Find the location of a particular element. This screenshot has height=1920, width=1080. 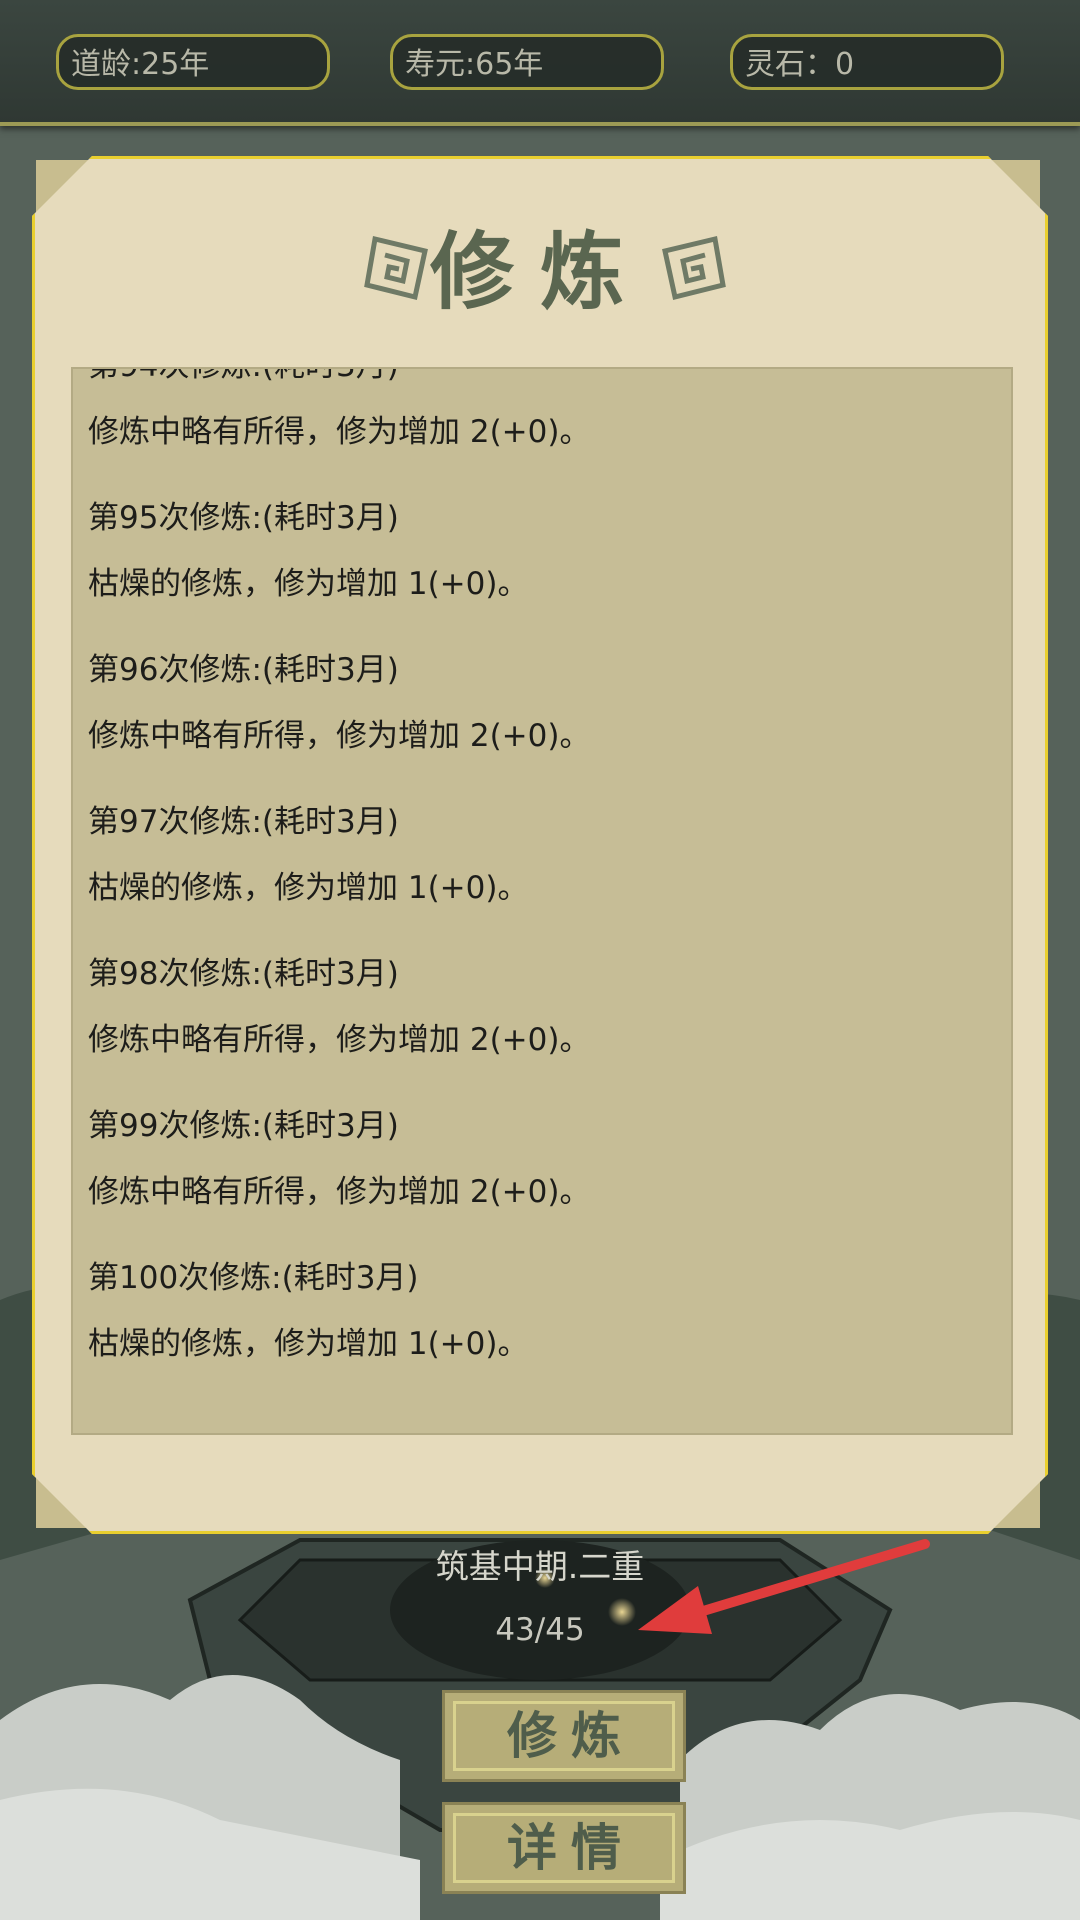

log-entry-title: 第96次修炼:(耗时3月) is located at coordinates (243, 670).